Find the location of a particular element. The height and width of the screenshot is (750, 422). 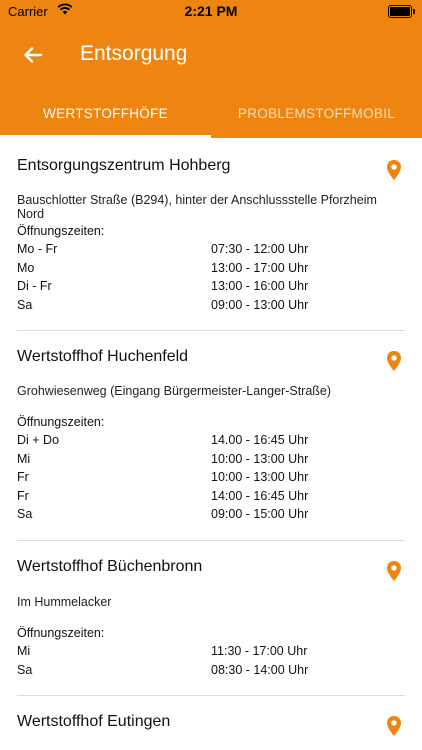

status-bar: Carrier 2:21 PM is located at coordinates (211, 11).